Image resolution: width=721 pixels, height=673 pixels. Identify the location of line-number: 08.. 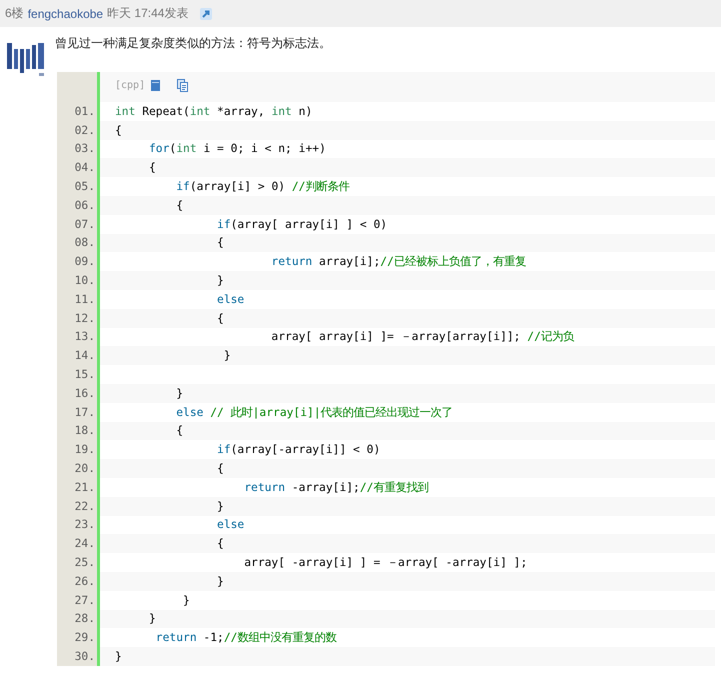
(84, 243).